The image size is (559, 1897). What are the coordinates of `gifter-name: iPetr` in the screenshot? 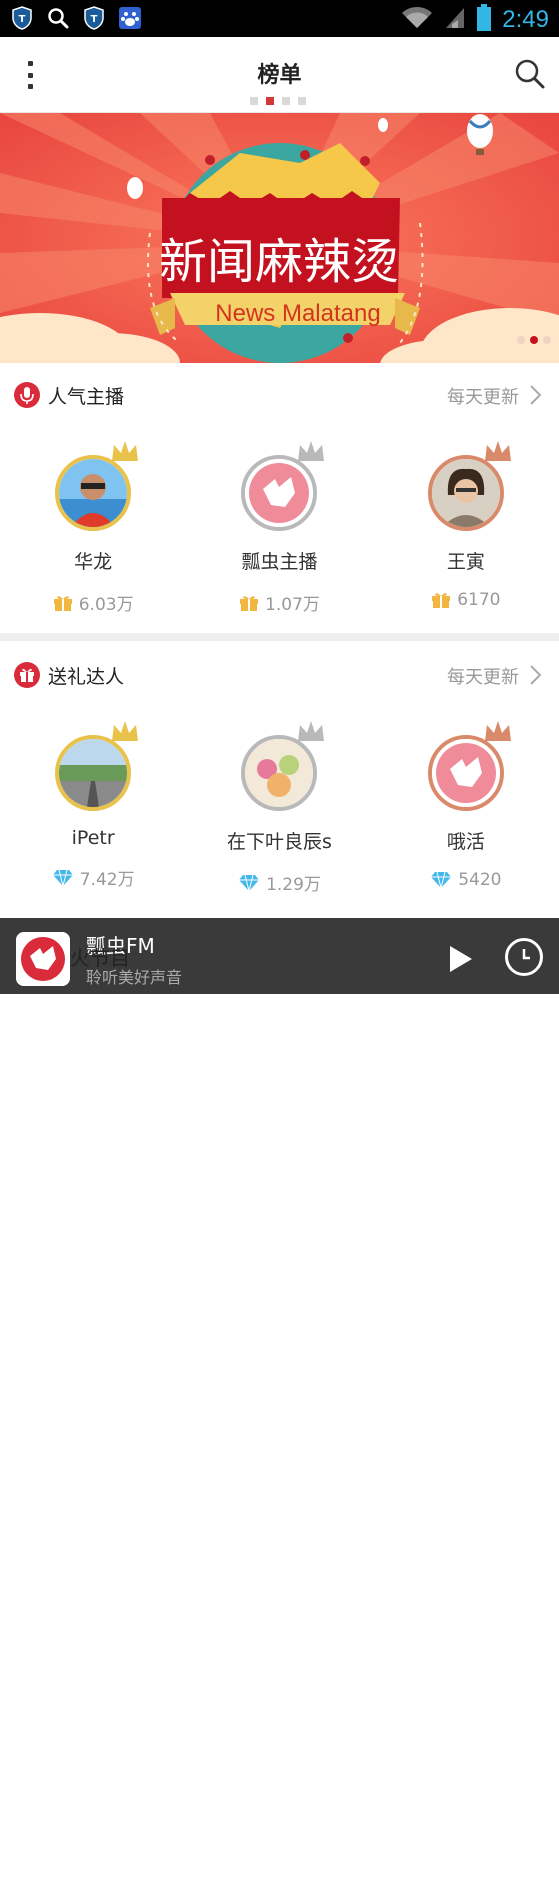 It's located at (93, 838).